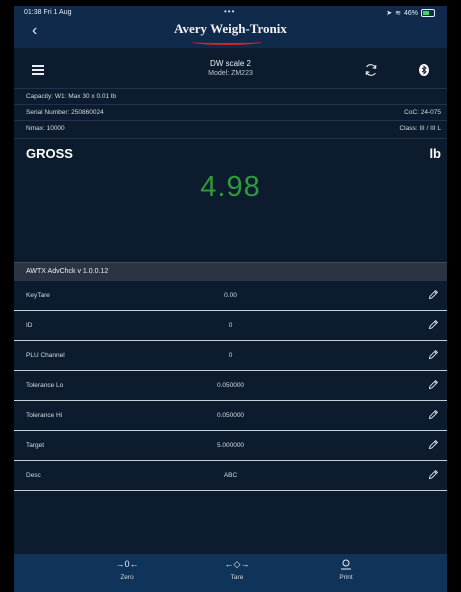 The image size is (461, 592). I want to click on param-row-desc: Desc ABC, so click(230, 476).